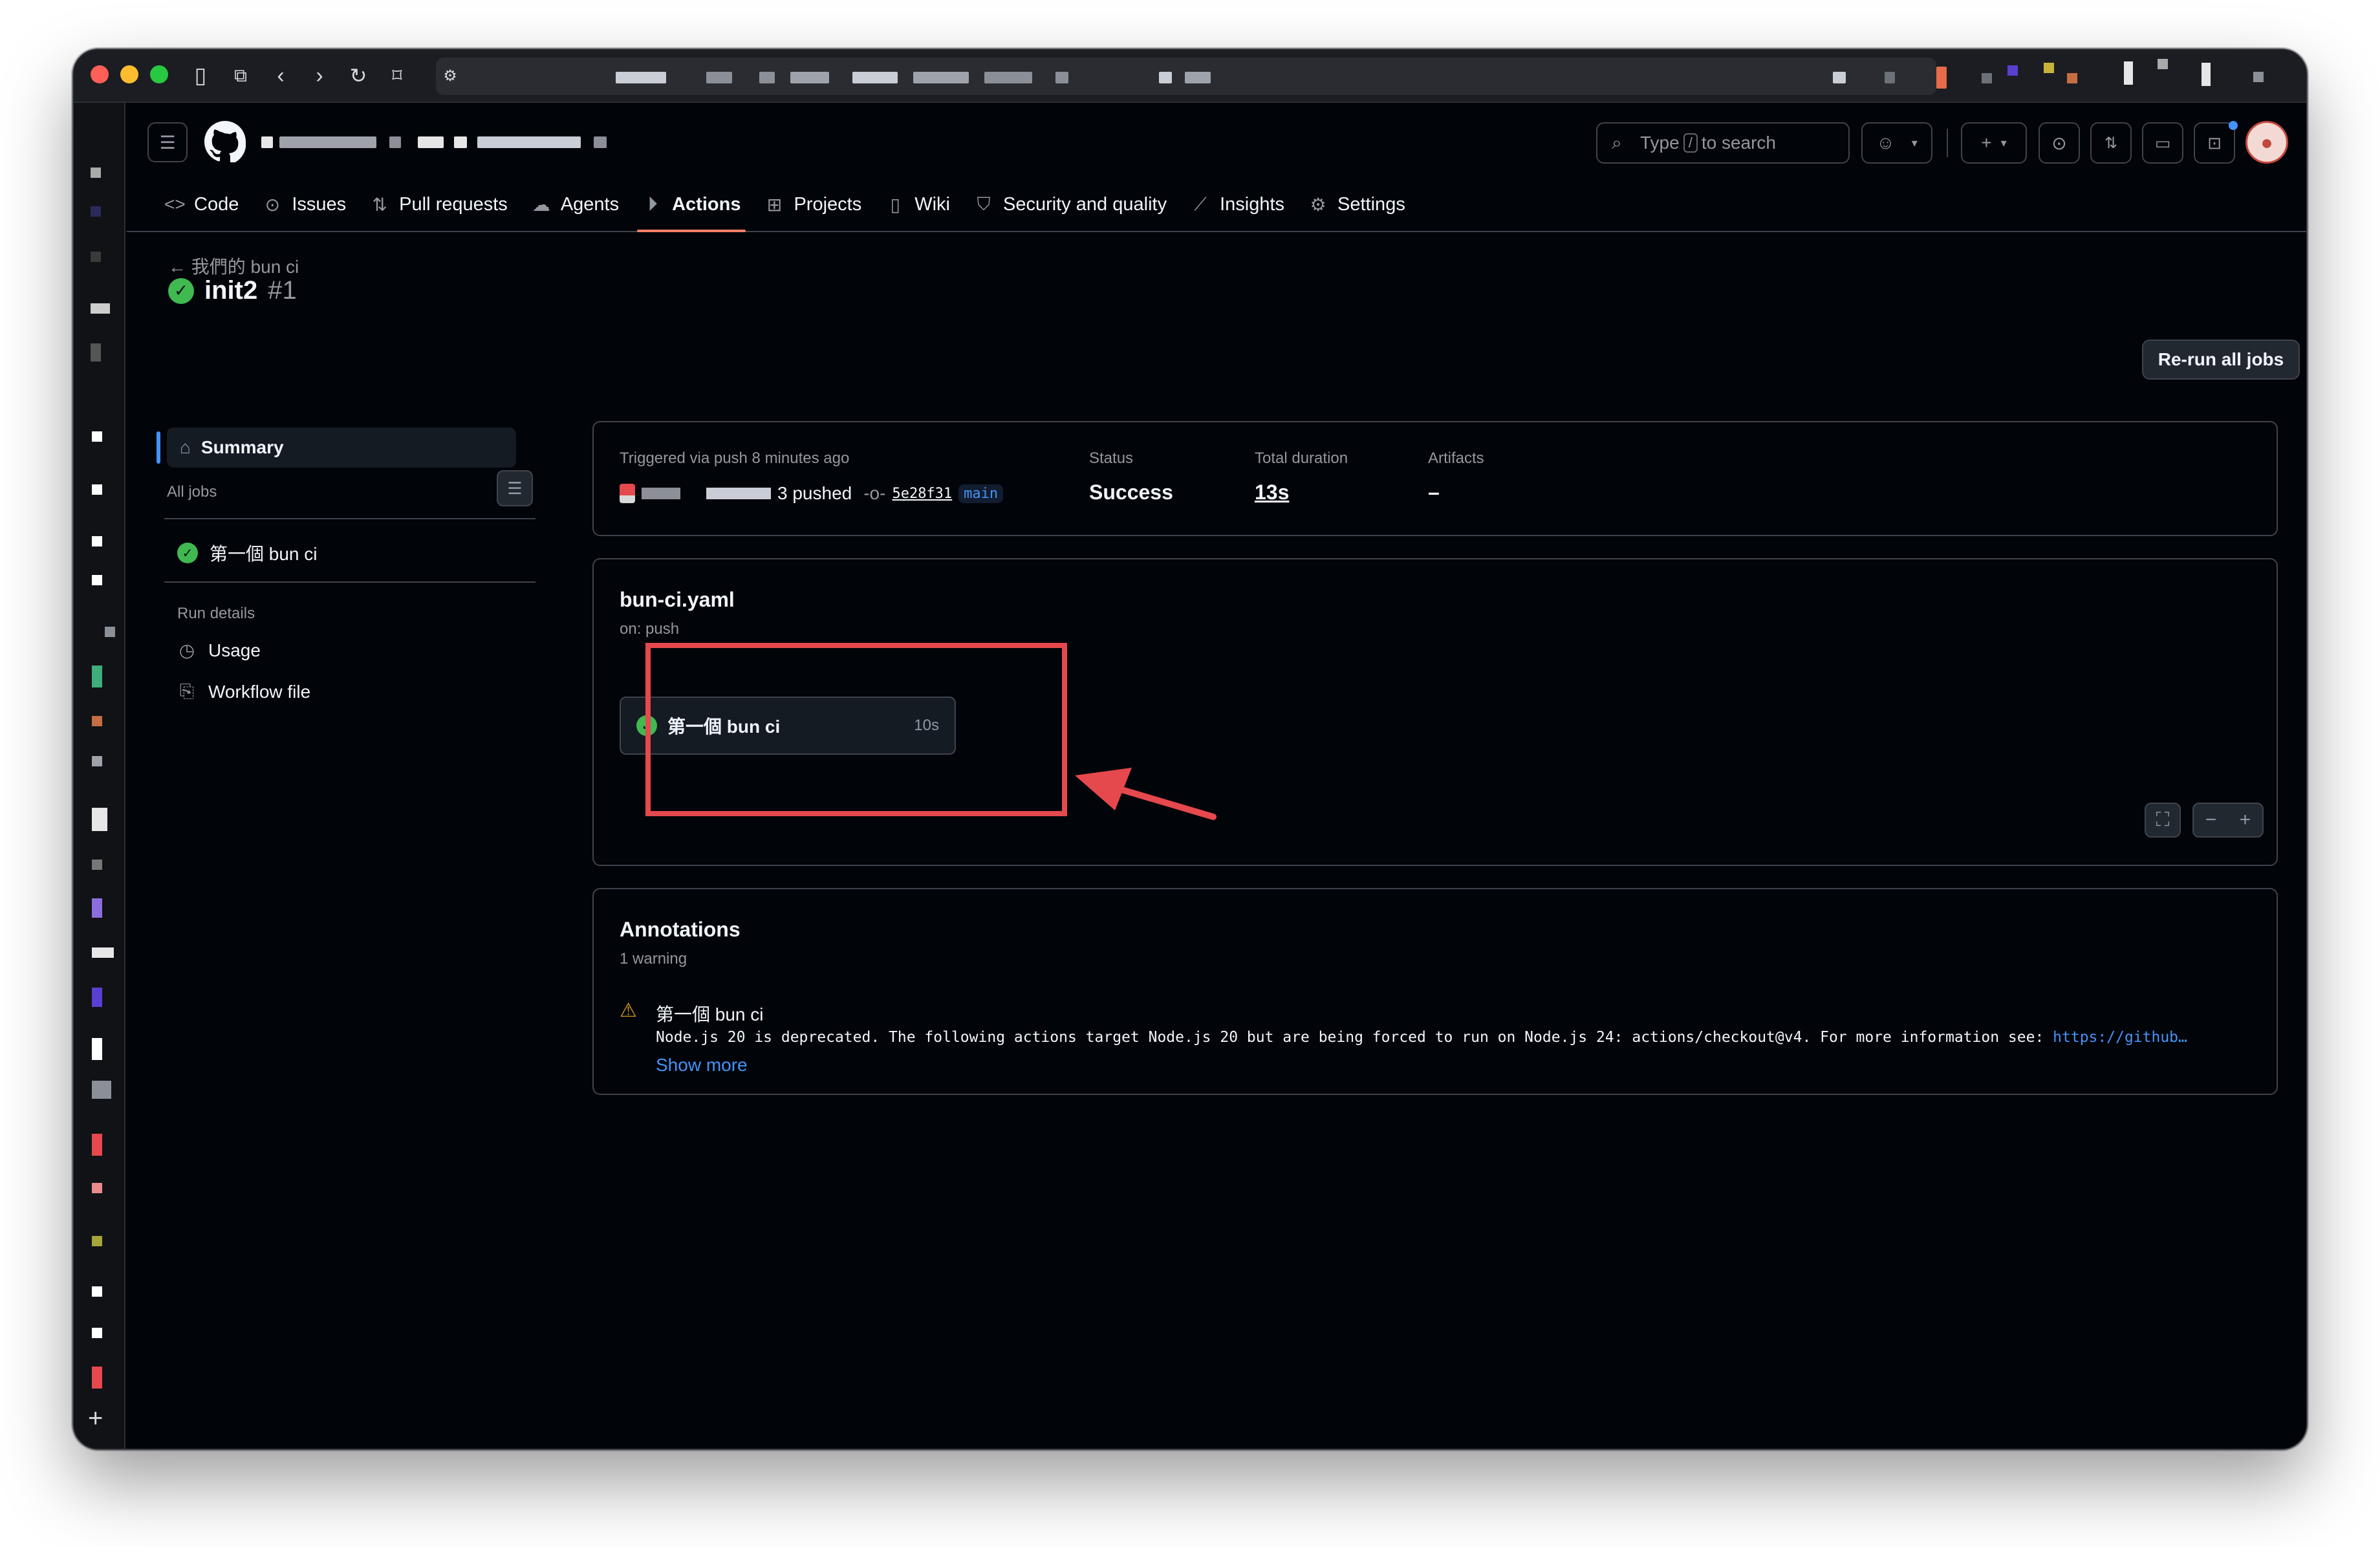 This screenshot has width=2380, height=1547. Describe the element at coordinates (2214, 143) in the screenshot. I see `inbox-icon: ⊡` at that location.